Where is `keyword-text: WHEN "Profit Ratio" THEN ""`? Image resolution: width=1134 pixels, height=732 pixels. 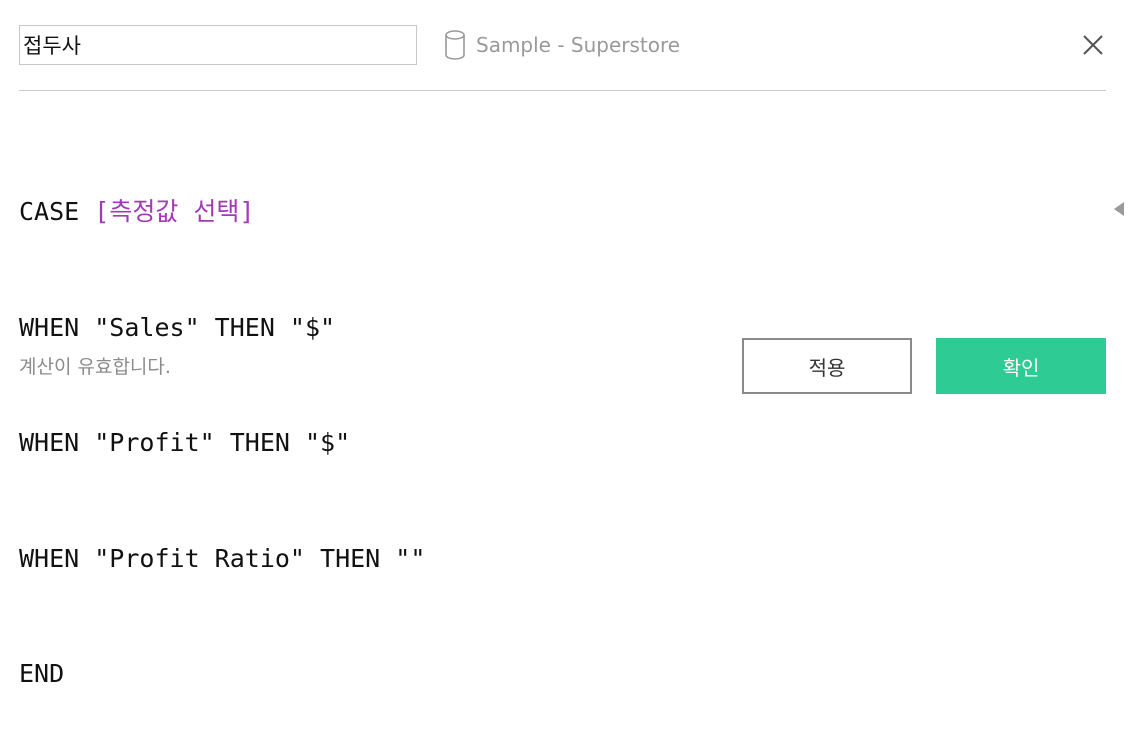
keyword-text: WHEN "Profit Ratio" THEN "" is located at coordinates (222, 558).